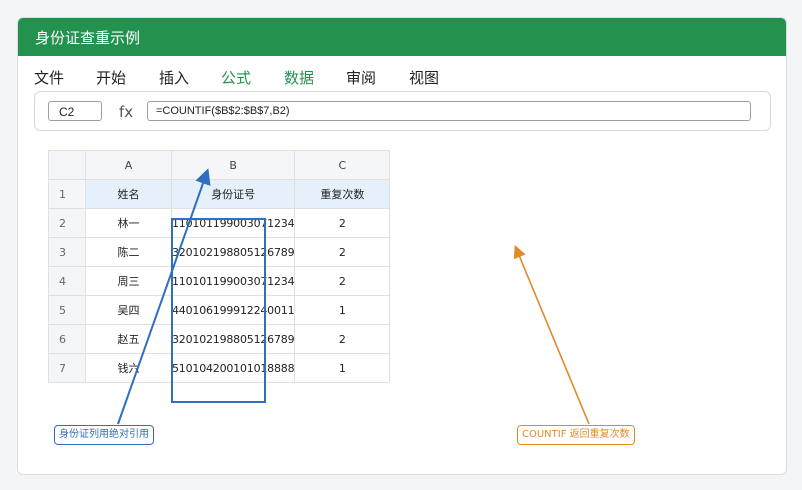  Describe the element at coordinates (104, 435) in the screenshot. I see `callout-absolute-reference: 身份证列用绝对引用` at that location.